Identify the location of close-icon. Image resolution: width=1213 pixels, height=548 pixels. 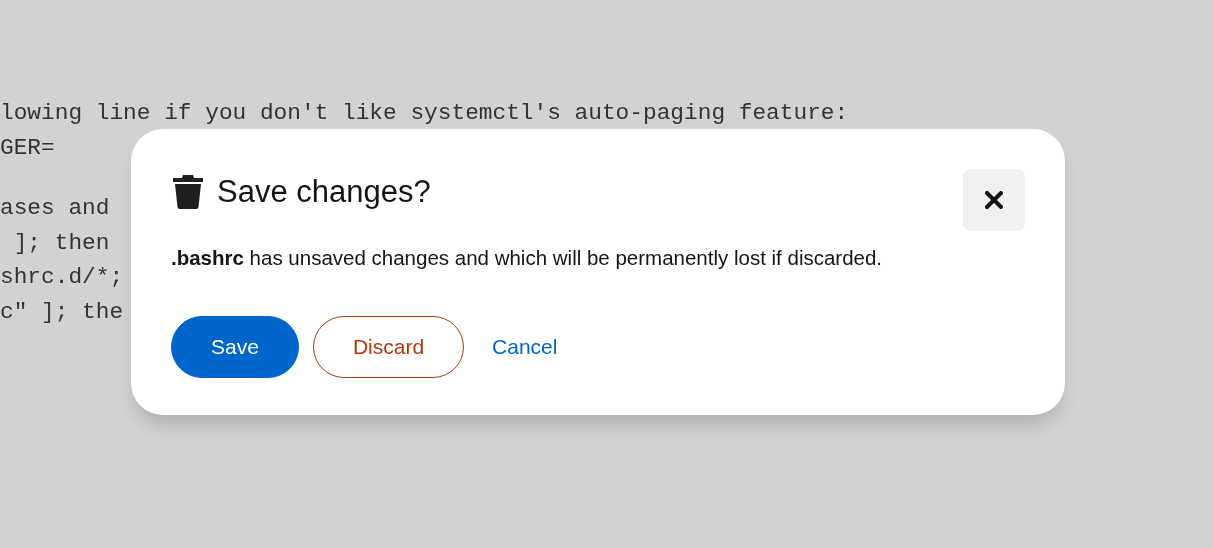
(994, 200).